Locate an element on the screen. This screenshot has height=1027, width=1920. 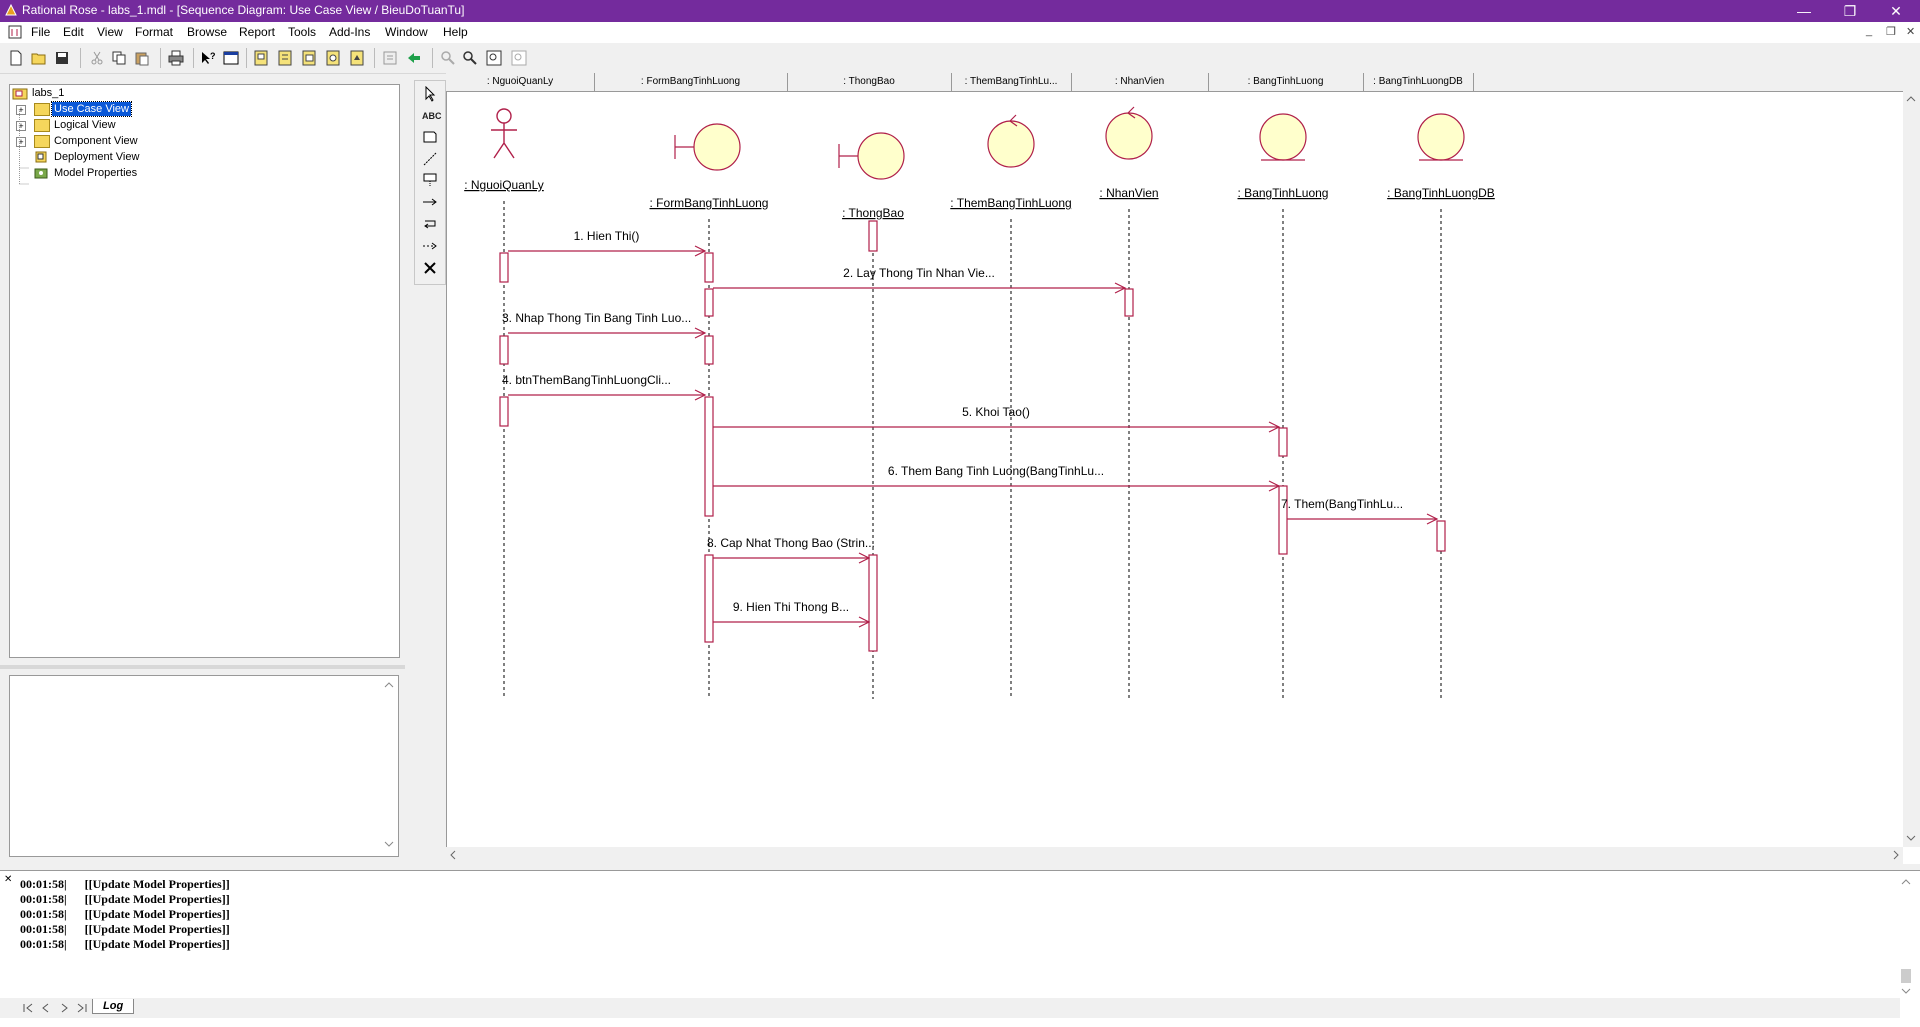
object-label: : BangTinhLuong is located at coordinates (1283, 193).